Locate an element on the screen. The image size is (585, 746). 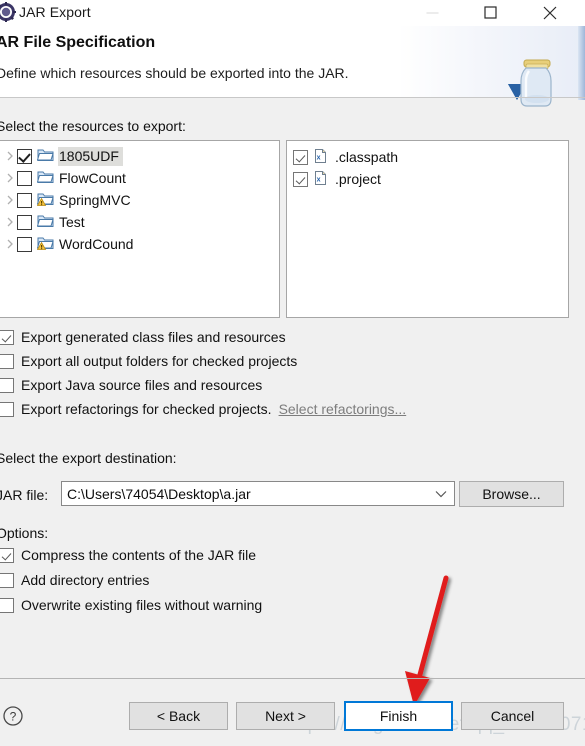
tree-row-label: 1805UDF is located at coordinates (90, 156).